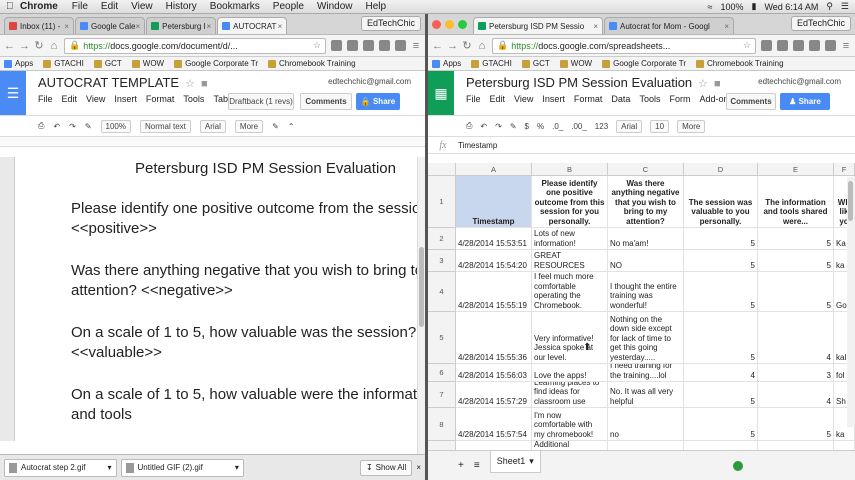 The image size is (855, 480). What do you see at coordinates (601, 126) in the screenshot?
I see `number-format-button: 123` at bounding box center [601, 126].